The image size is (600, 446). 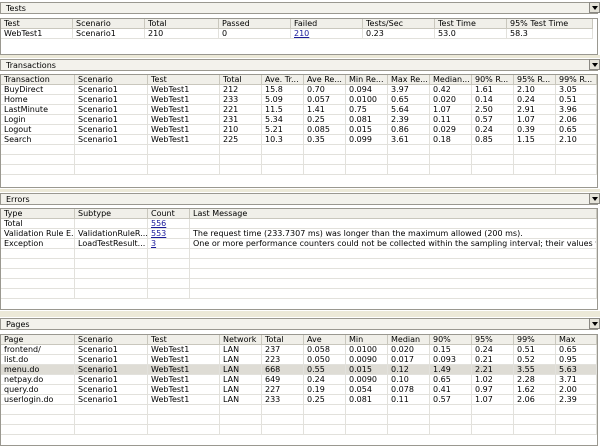 I want to click on col-last-message: Last Message, so click(x=393, y=214).